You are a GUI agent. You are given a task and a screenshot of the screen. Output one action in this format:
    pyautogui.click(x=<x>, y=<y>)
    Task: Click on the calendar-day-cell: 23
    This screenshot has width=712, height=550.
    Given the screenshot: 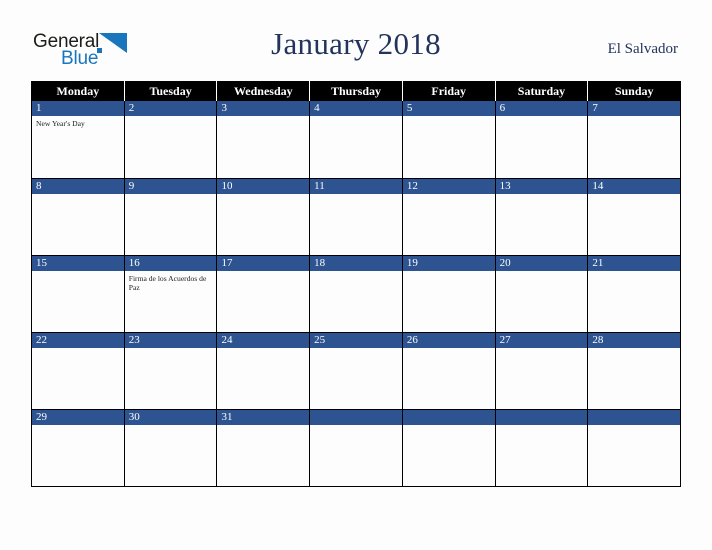 What is the action you would take?
    pyautogui.click(x=171, y=371)
    